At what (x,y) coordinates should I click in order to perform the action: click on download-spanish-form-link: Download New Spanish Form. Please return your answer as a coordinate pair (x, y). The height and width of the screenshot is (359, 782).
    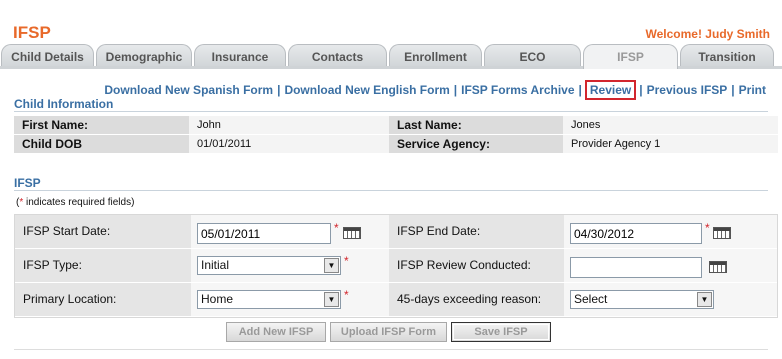
    Looking at the image, I should click on (188, 90).